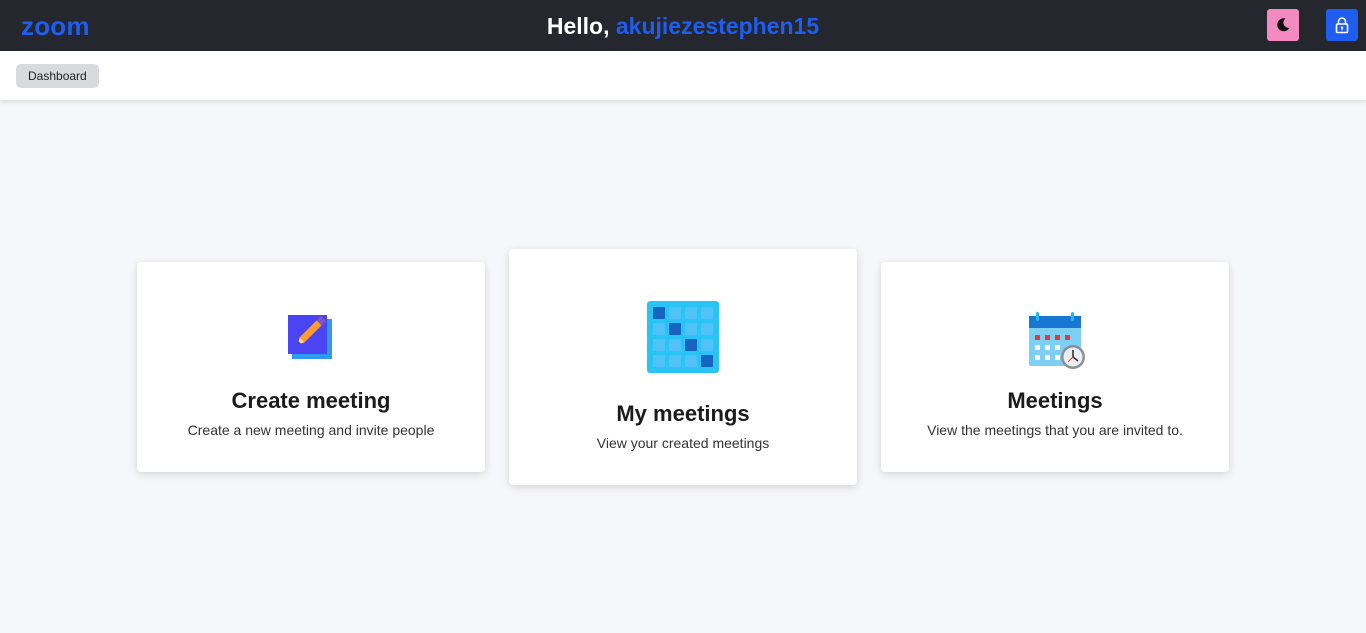  What do you see at coordinates (311, 400) in the screenshot?
I see `card-title: Create meeting` at bounding box center [311, 400].